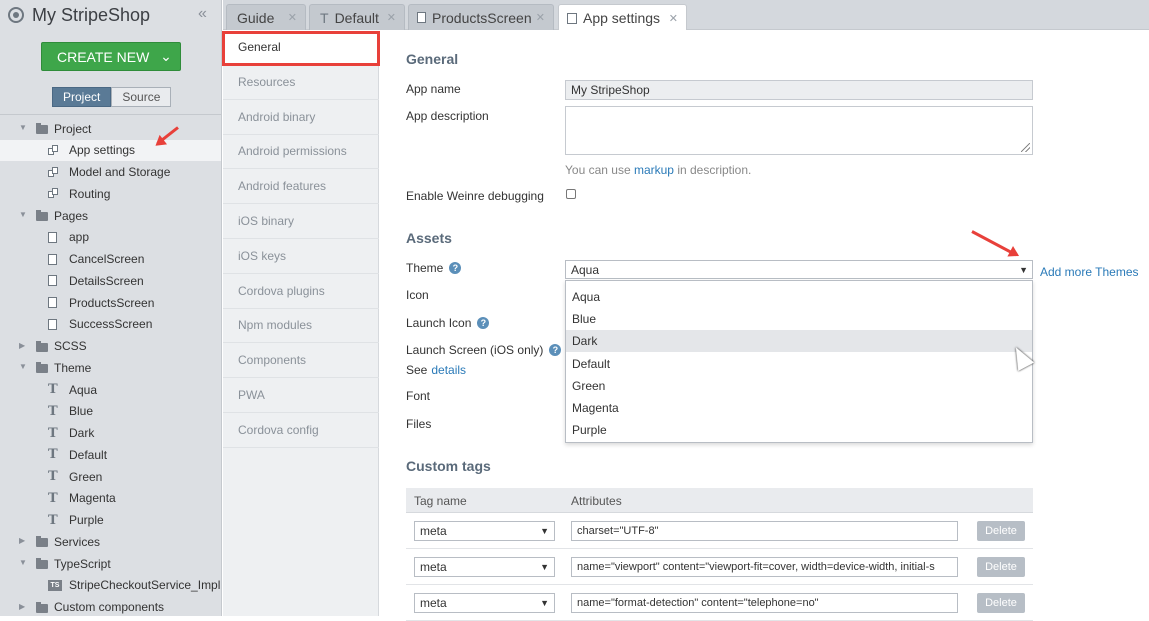 Image resolution: width=1149 pixels, height=621 pixels. I want to click on chevron-down-icon: ⌄, so click(166, 56).